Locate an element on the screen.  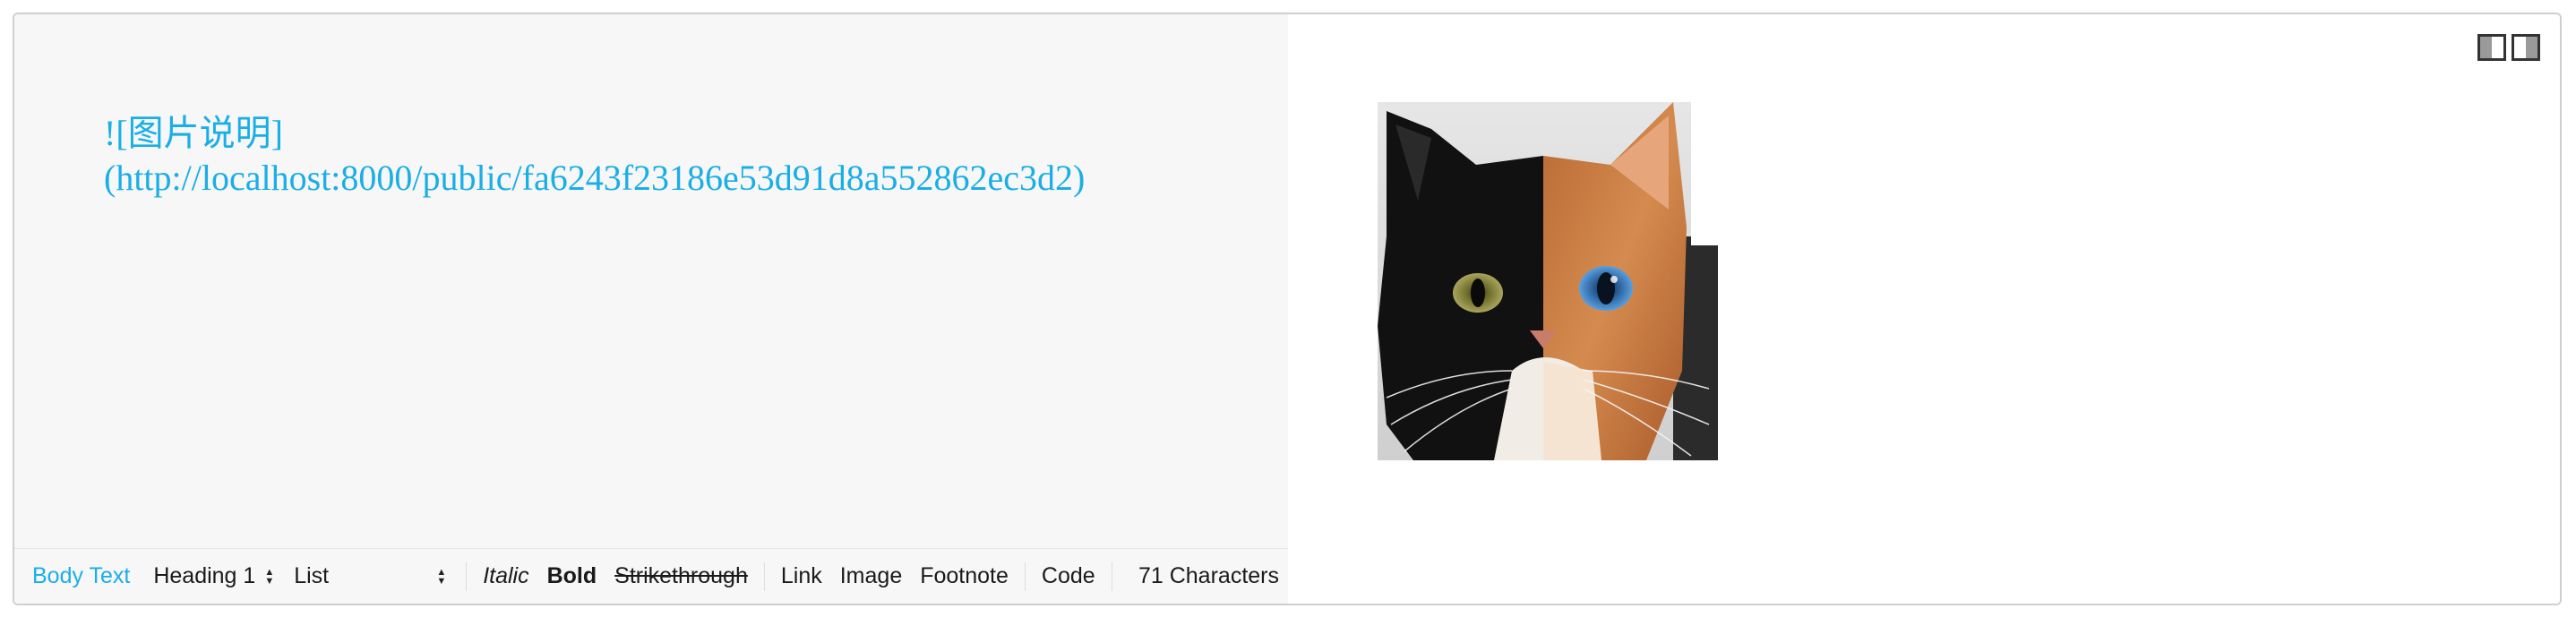
link-button: Link is located at coordinates (801, 576).